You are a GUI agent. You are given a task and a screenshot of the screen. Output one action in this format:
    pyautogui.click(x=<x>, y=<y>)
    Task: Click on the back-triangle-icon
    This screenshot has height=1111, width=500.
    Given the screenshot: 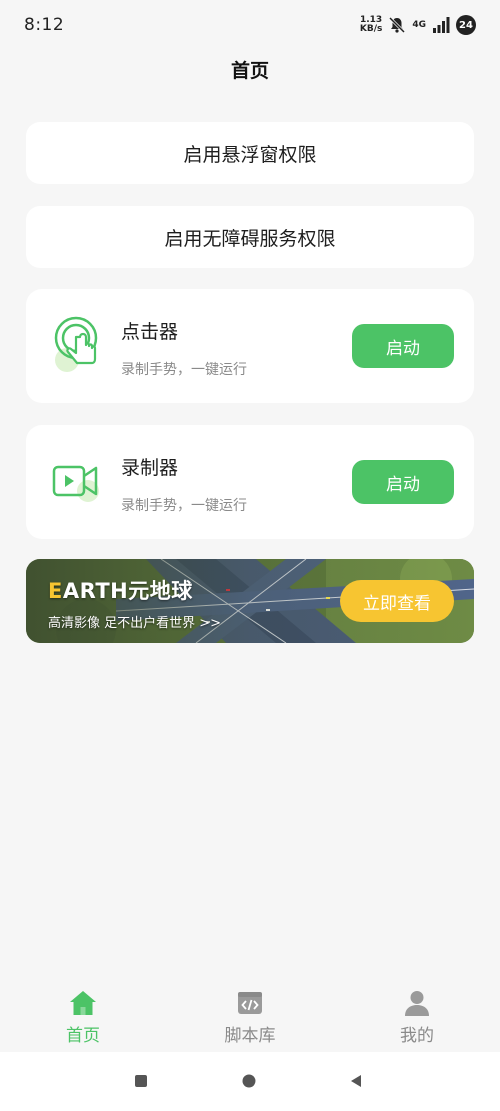 What is the action you would take?
    pyautogui.click(x=356, y=1081)
    